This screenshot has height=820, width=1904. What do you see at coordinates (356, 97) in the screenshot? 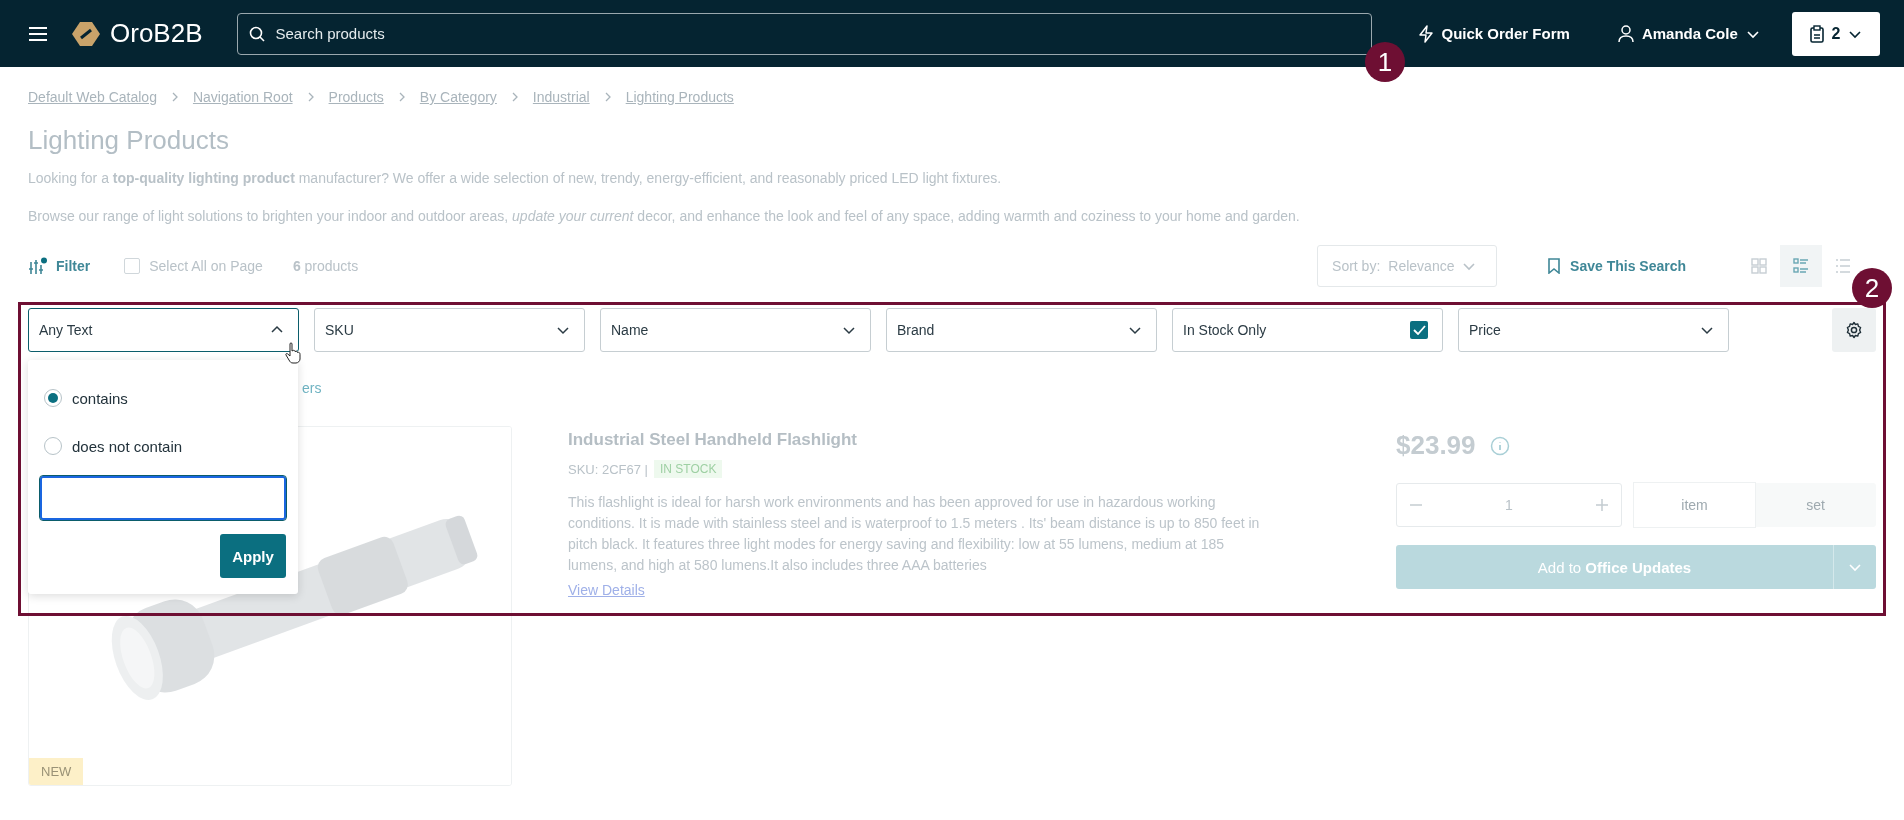
I see `breadcrumb-link: Products` at bounding box center [356, 97].